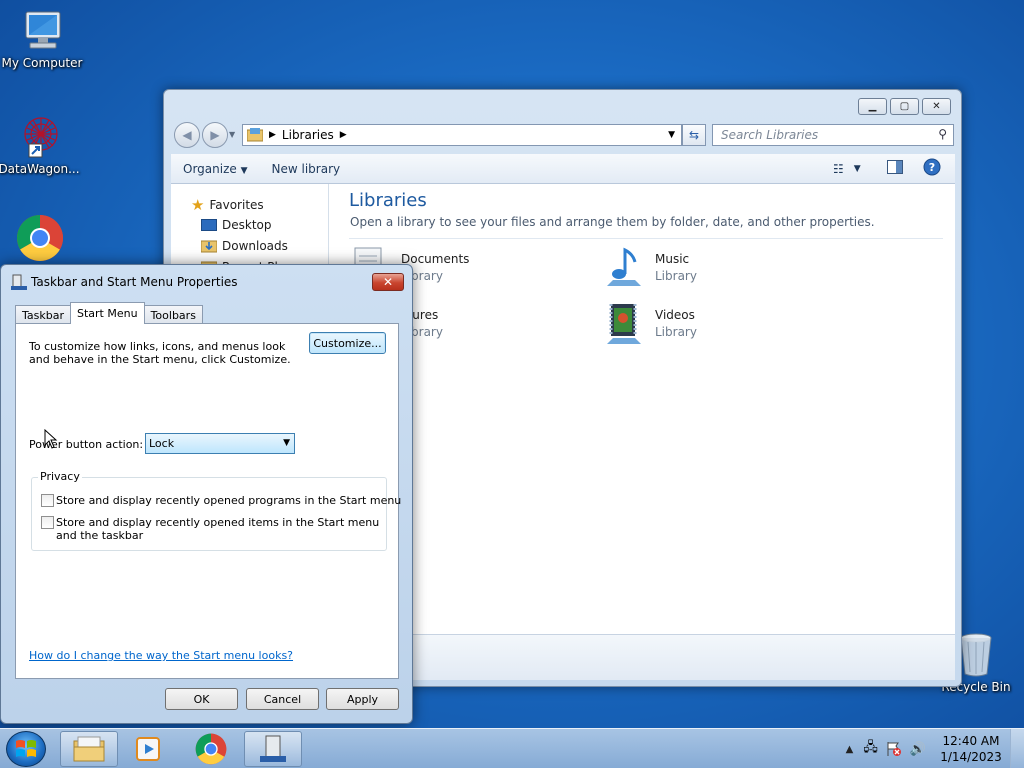 This screenshot has width=1024, height=768. I want to click on search-input: Search Libraries ⚲, so click(833, 135).